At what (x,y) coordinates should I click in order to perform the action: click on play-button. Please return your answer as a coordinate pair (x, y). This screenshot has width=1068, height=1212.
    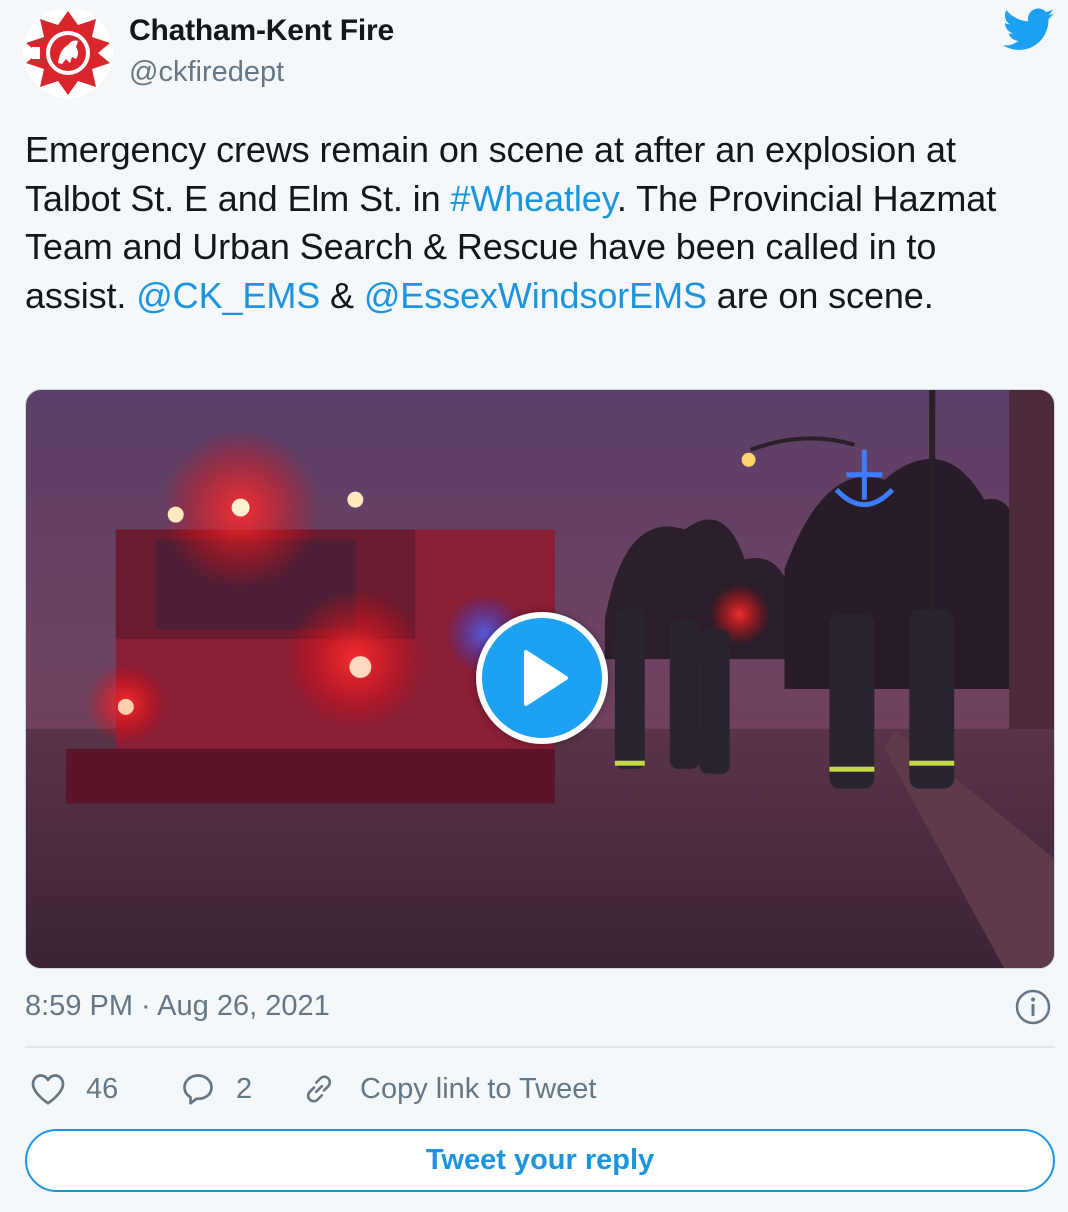
    Looking at the image, I should click on (542, 678).